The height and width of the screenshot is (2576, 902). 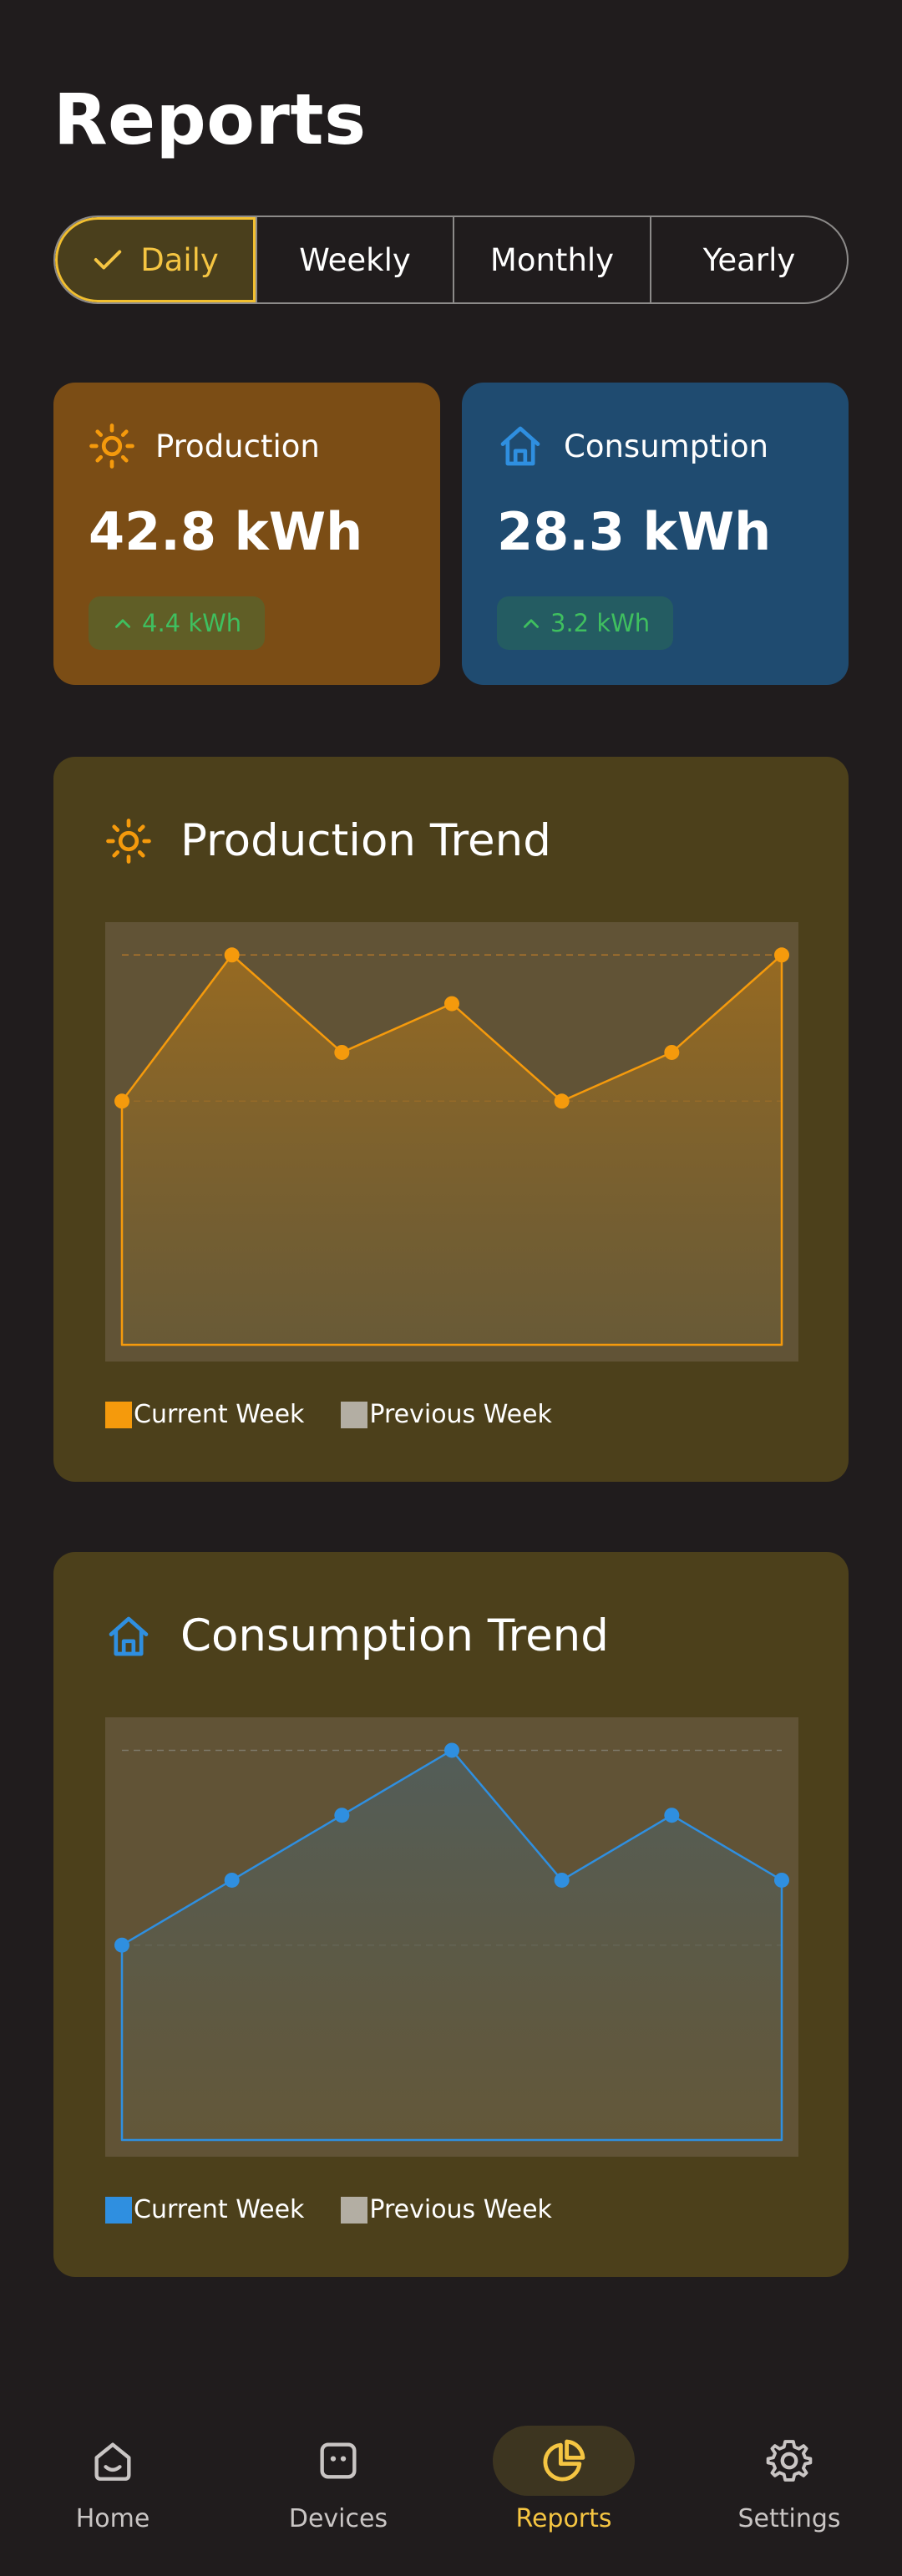 I want to click on consumption-label: Consumption, so click(x=666, y=446).